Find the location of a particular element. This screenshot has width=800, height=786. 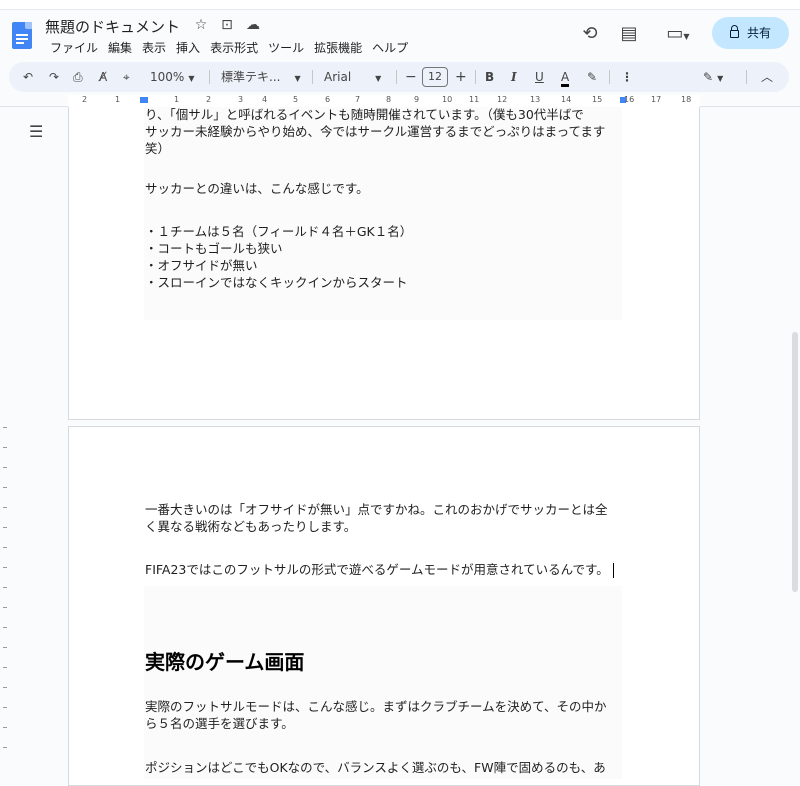

more-options-icon: ⋮ is located at coordinates (627, 77).